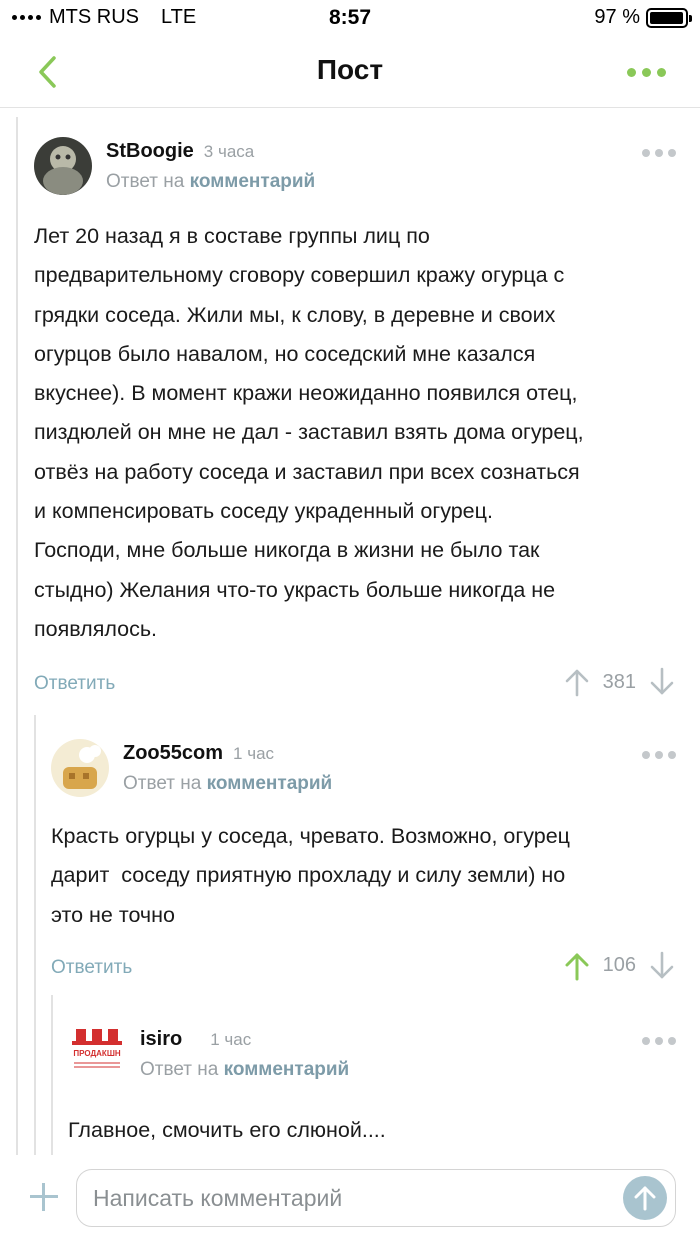  I want to click on avatar: ПРОДАКШН, so click(97, 1054).